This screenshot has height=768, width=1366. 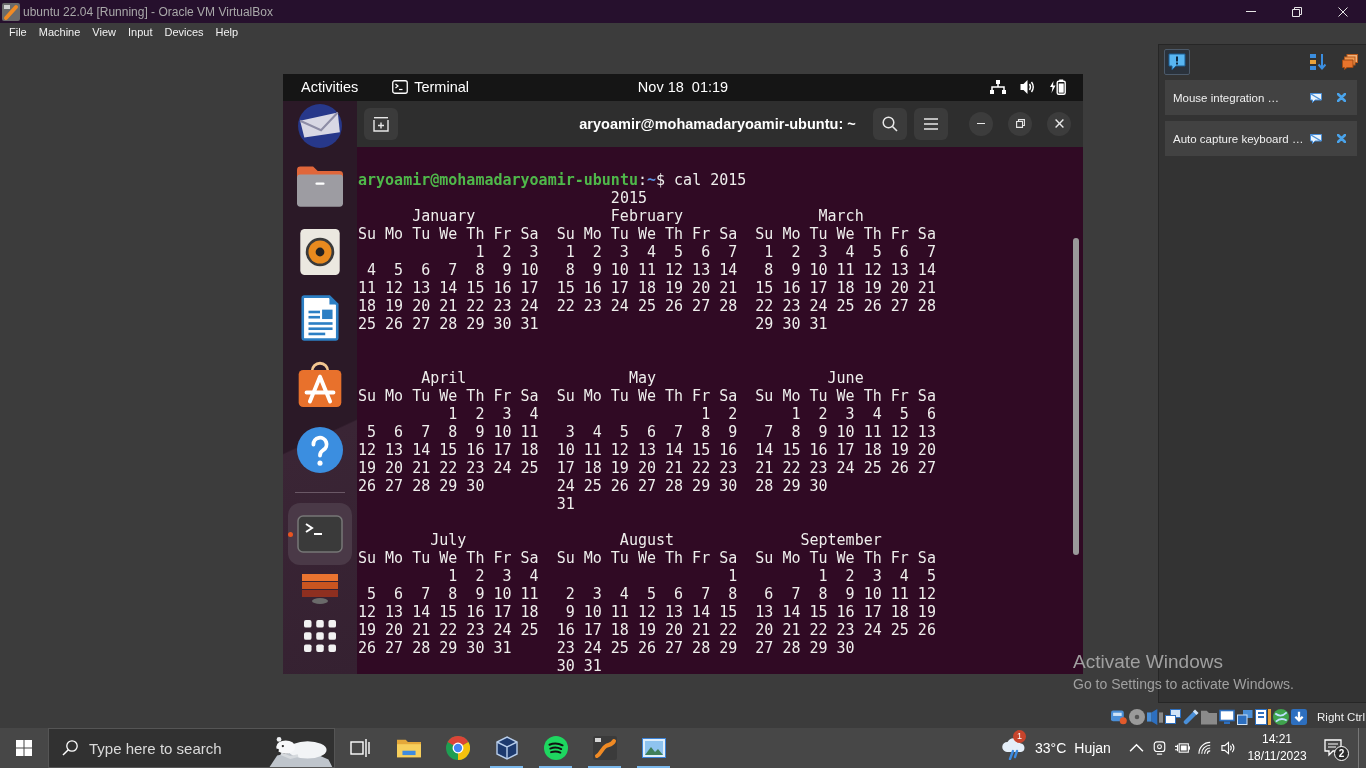 What do you see at coordinates (647, 215) in the screenshot?
I see `month-name: February` at bounding box center [647, 215].